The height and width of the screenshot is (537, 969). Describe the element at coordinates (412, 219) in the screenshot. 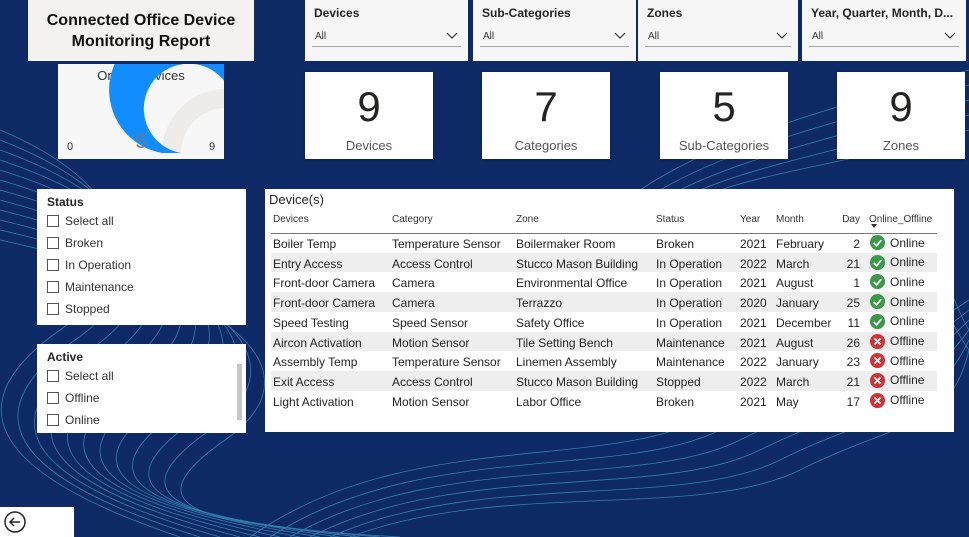

I see `column-header-category: Category` at that location.